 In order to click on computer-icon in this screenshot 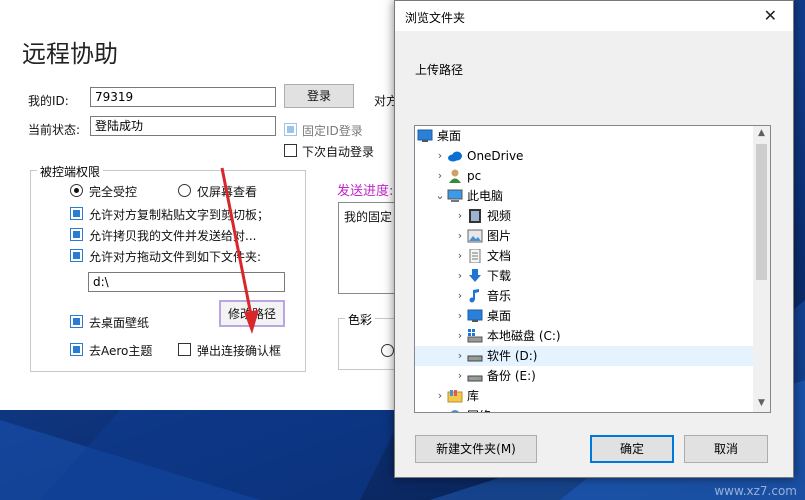, I will do `click(455, 196)`.